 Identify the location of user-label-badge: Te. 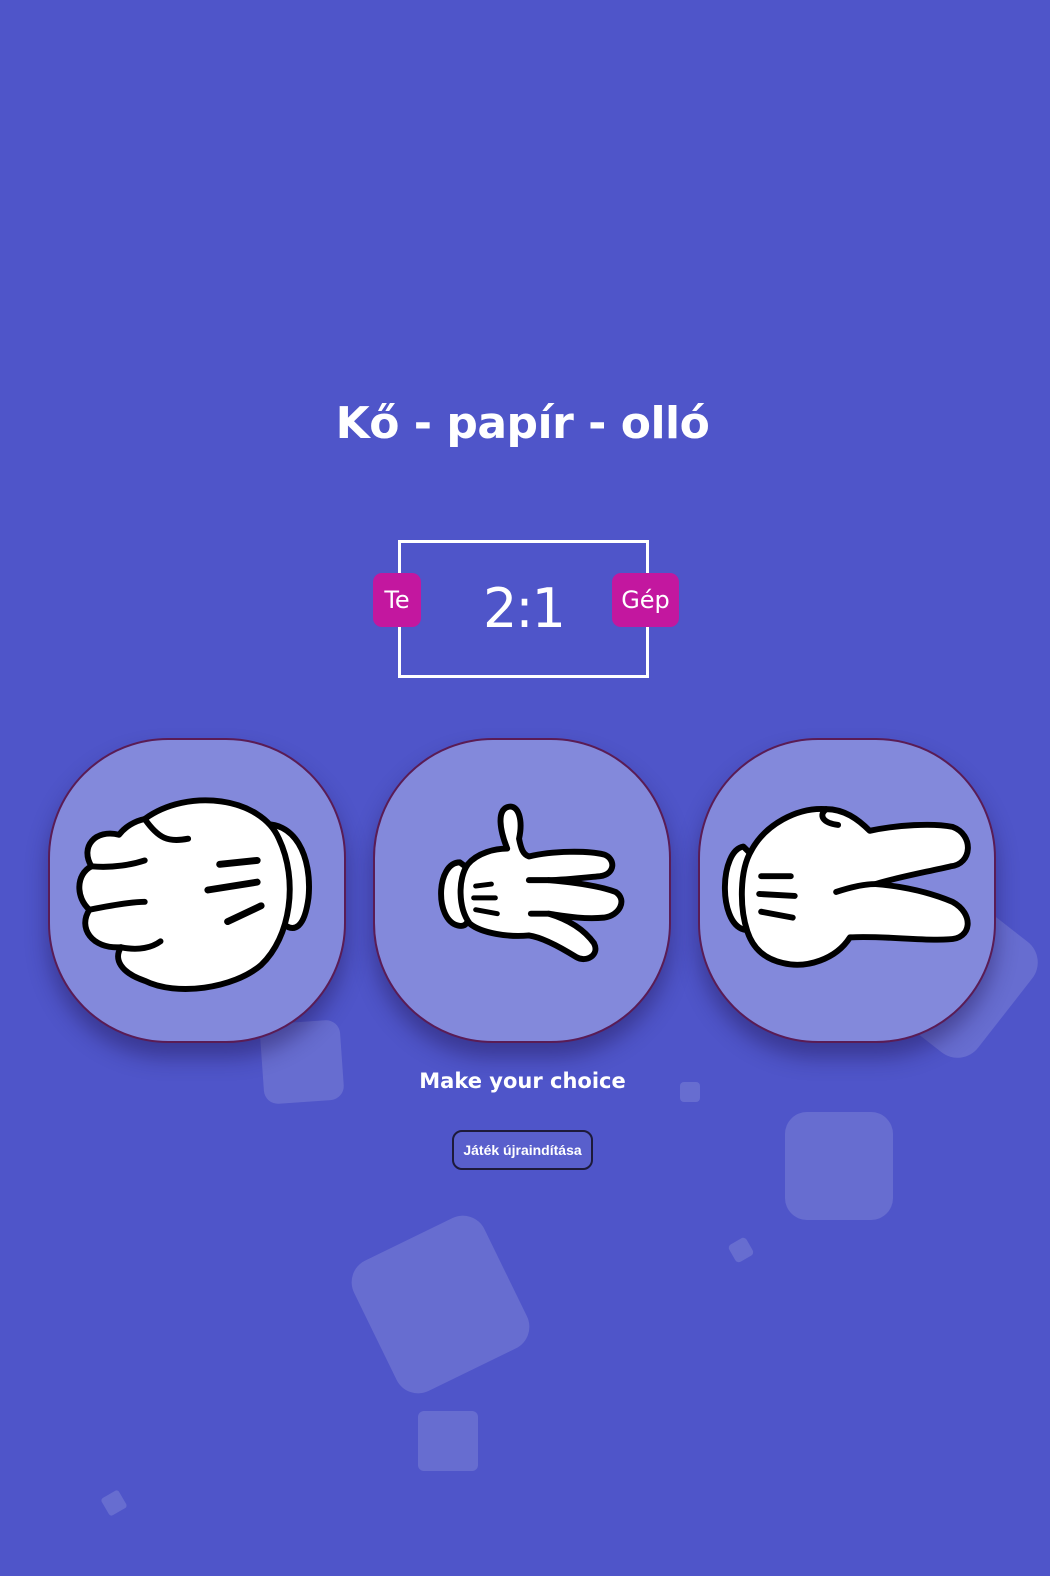
(397, 600).